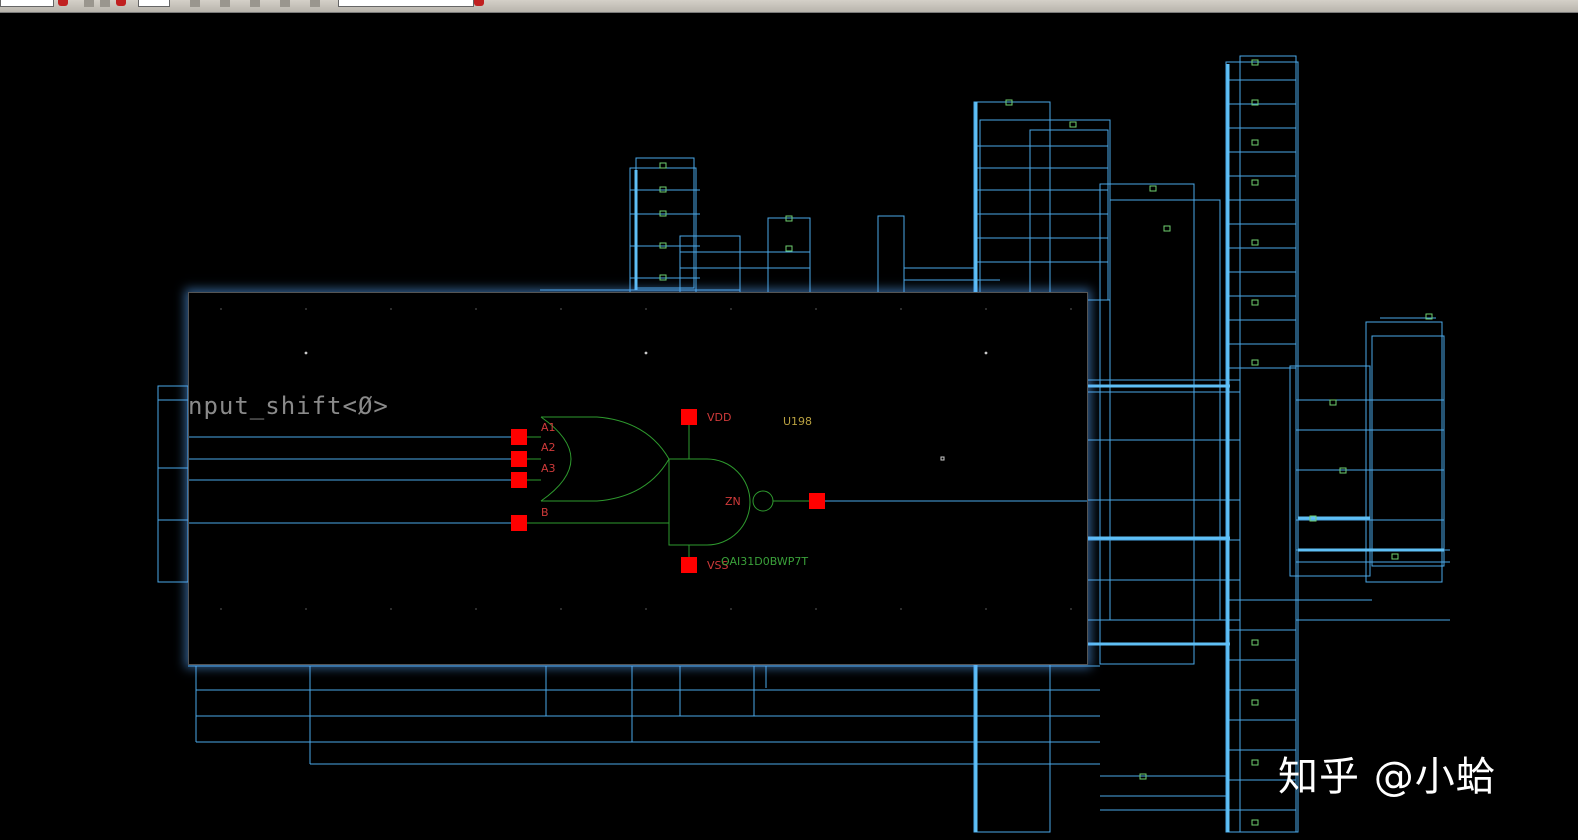 This screenshot has height=840, width=1578. I want to click on pin-label-zn: ZN, so click(733, 501).